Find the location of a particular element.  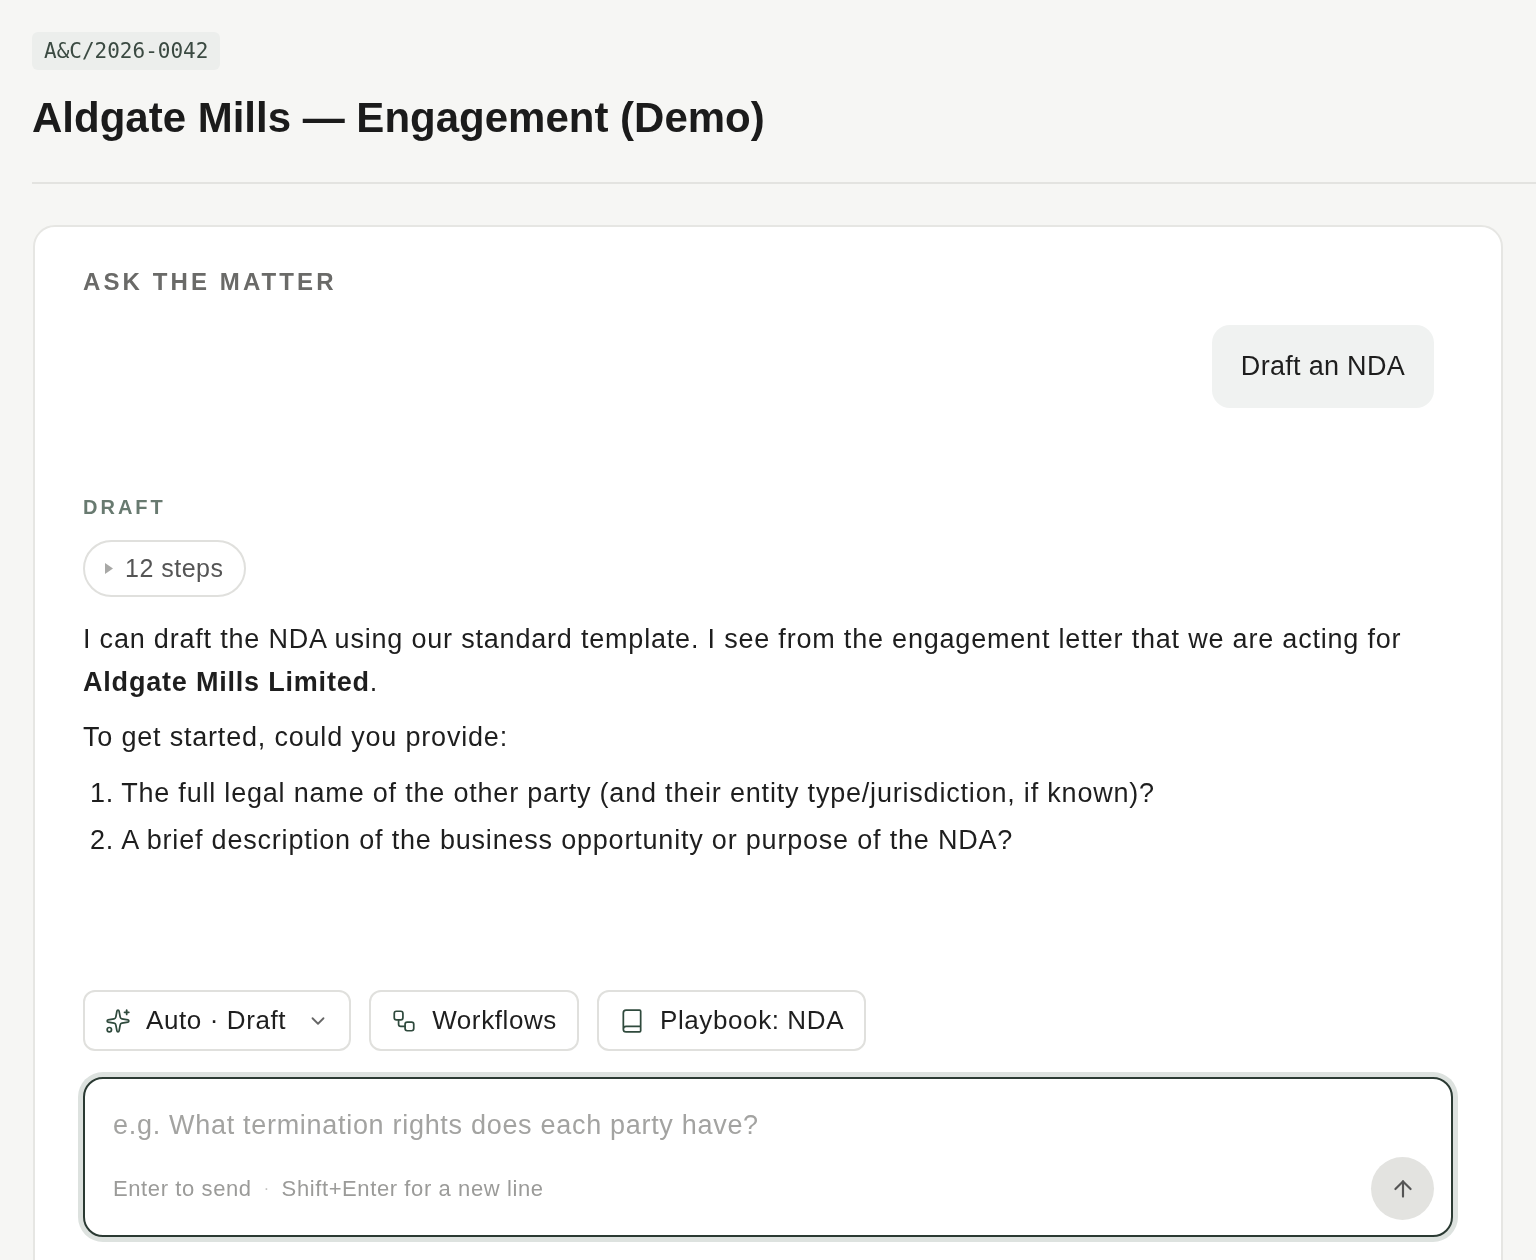

matter-title: Aldgate Mills — Engagement (Demo) is located at coordinates (398, 118).